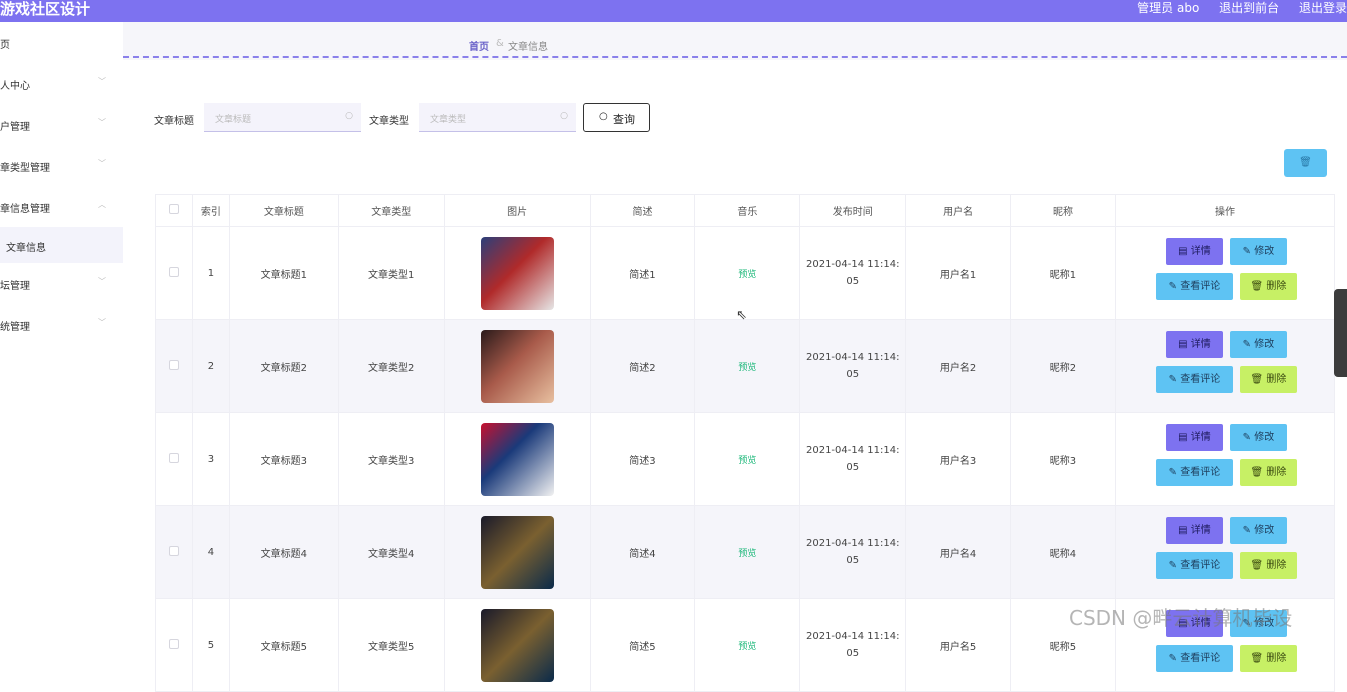  What do you see at coordinates (642, 366) in the screenshot?
I see `cell-summary: 简述2` at bounding box center [642, 366].